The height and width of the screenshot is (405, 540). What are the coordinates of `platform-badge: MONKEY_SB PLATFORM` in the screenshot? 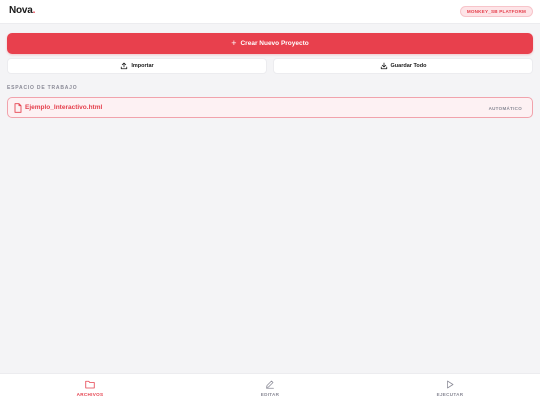 It's located at (496, 11).